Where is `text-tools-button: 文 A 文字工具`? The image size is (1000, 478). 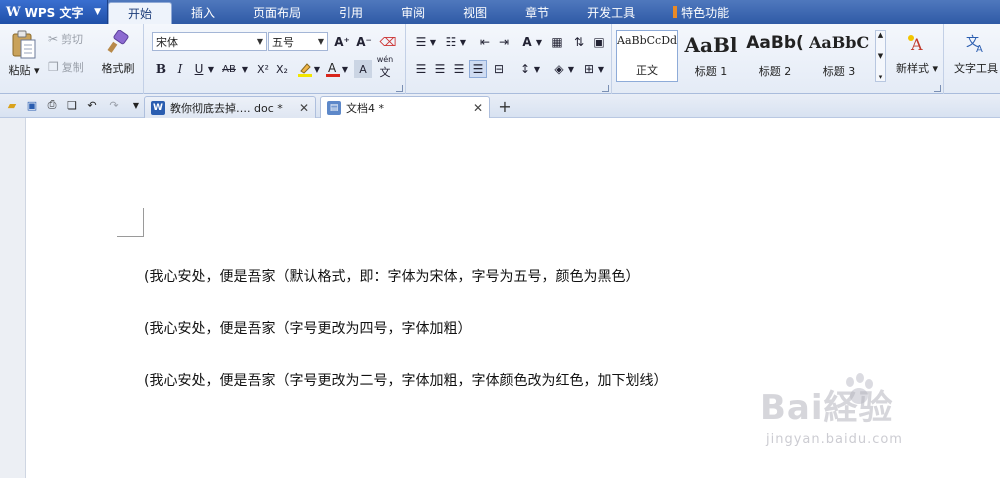 text-tools-button: 文 A 文字工具 is located at coordinates (976, 54).